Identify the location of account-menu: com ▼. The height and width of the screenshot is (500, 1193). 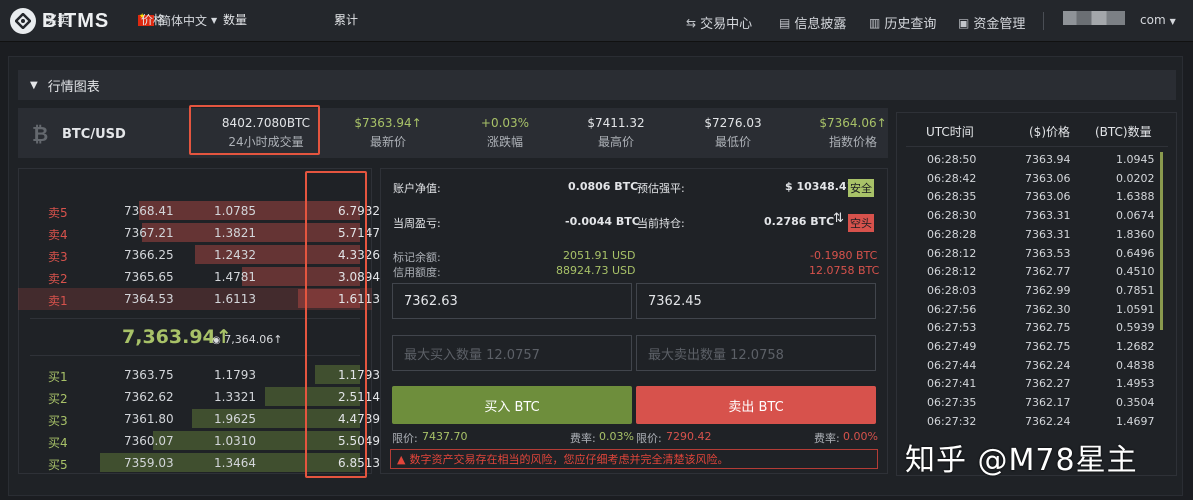
(1158, 20).